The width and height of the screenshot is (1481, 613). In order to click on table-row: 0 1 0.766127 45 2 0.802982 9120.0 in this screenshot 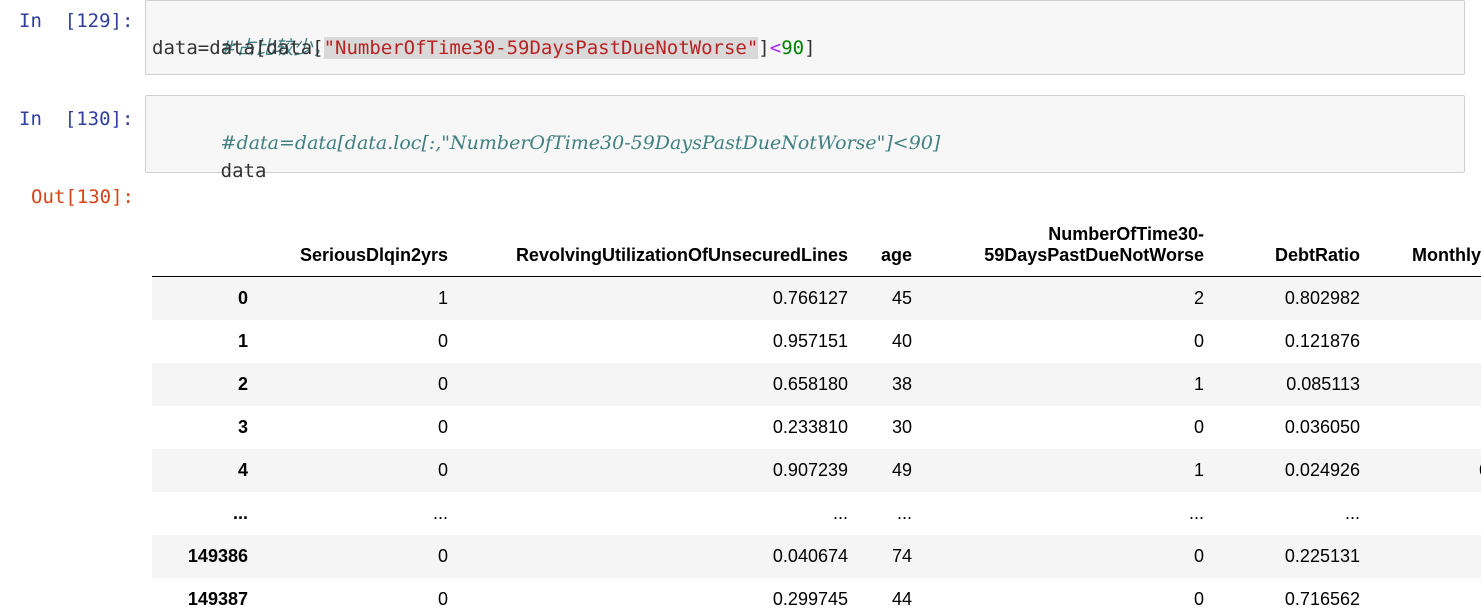, I will do `click(816, 298)`.